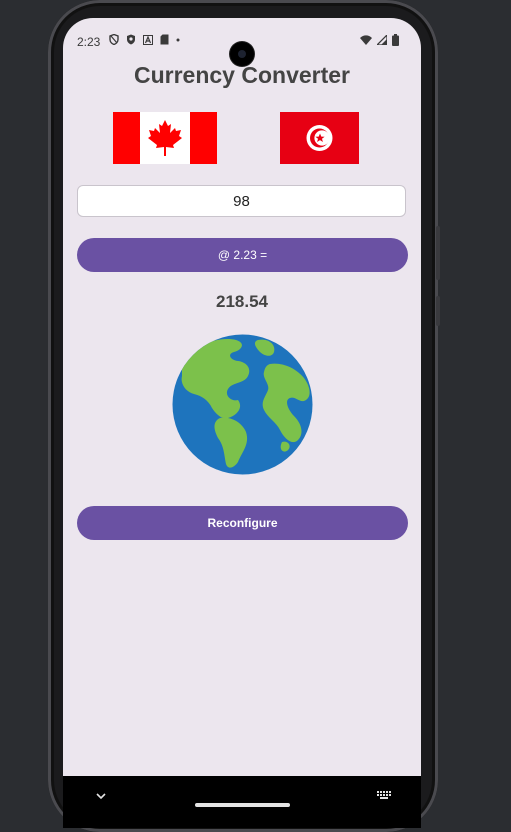  I want to click on shield-icon, so click(131, 39).